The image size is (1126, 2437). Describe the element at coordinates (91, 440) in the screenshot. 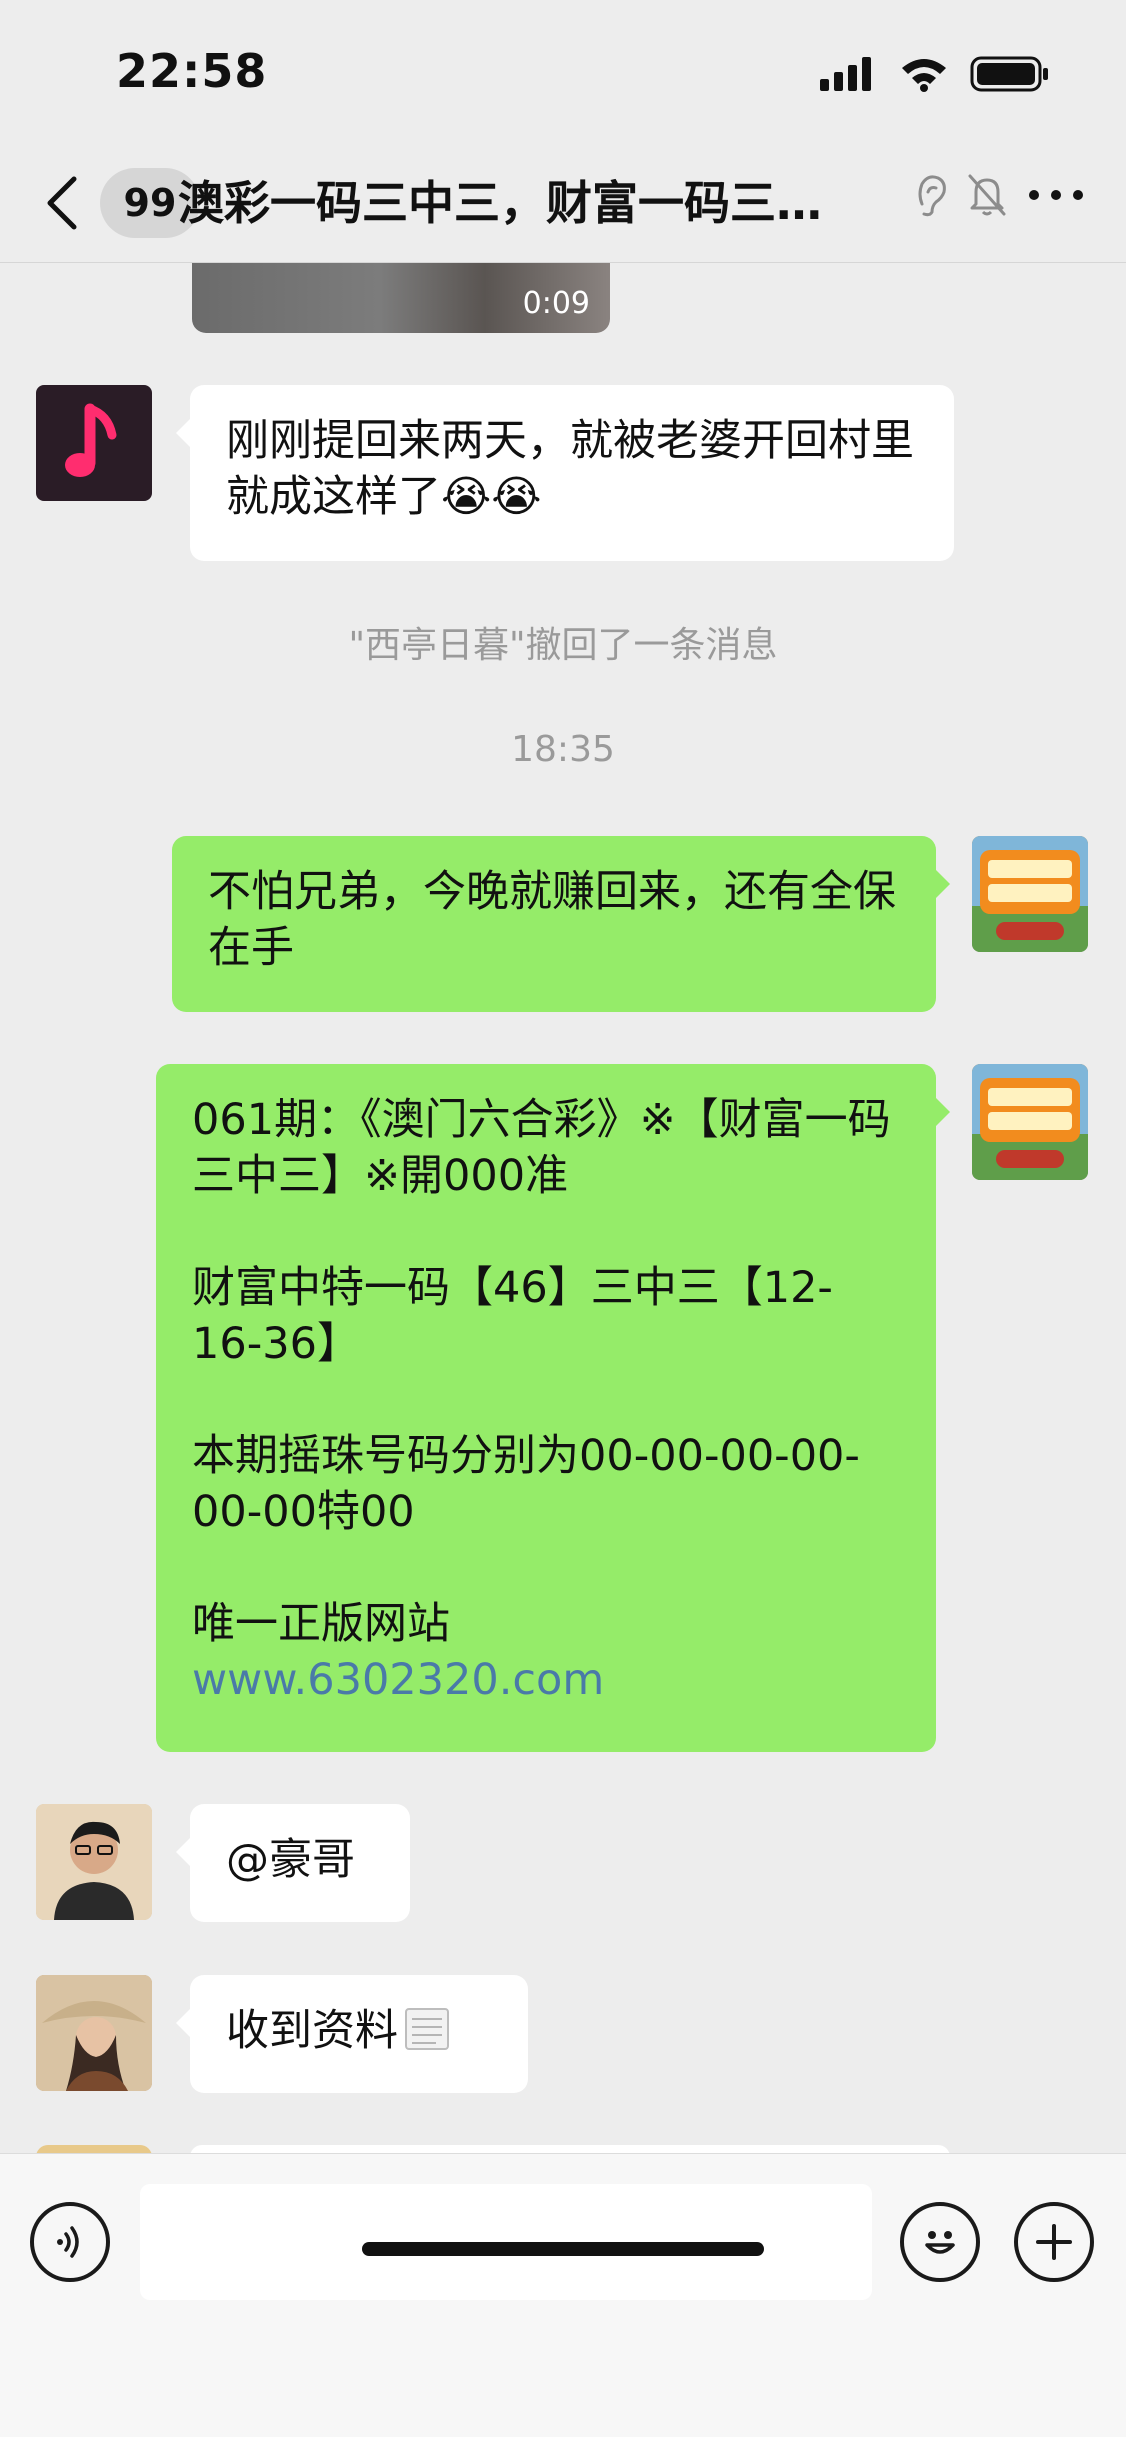

I see `music-note-icon` at that location.